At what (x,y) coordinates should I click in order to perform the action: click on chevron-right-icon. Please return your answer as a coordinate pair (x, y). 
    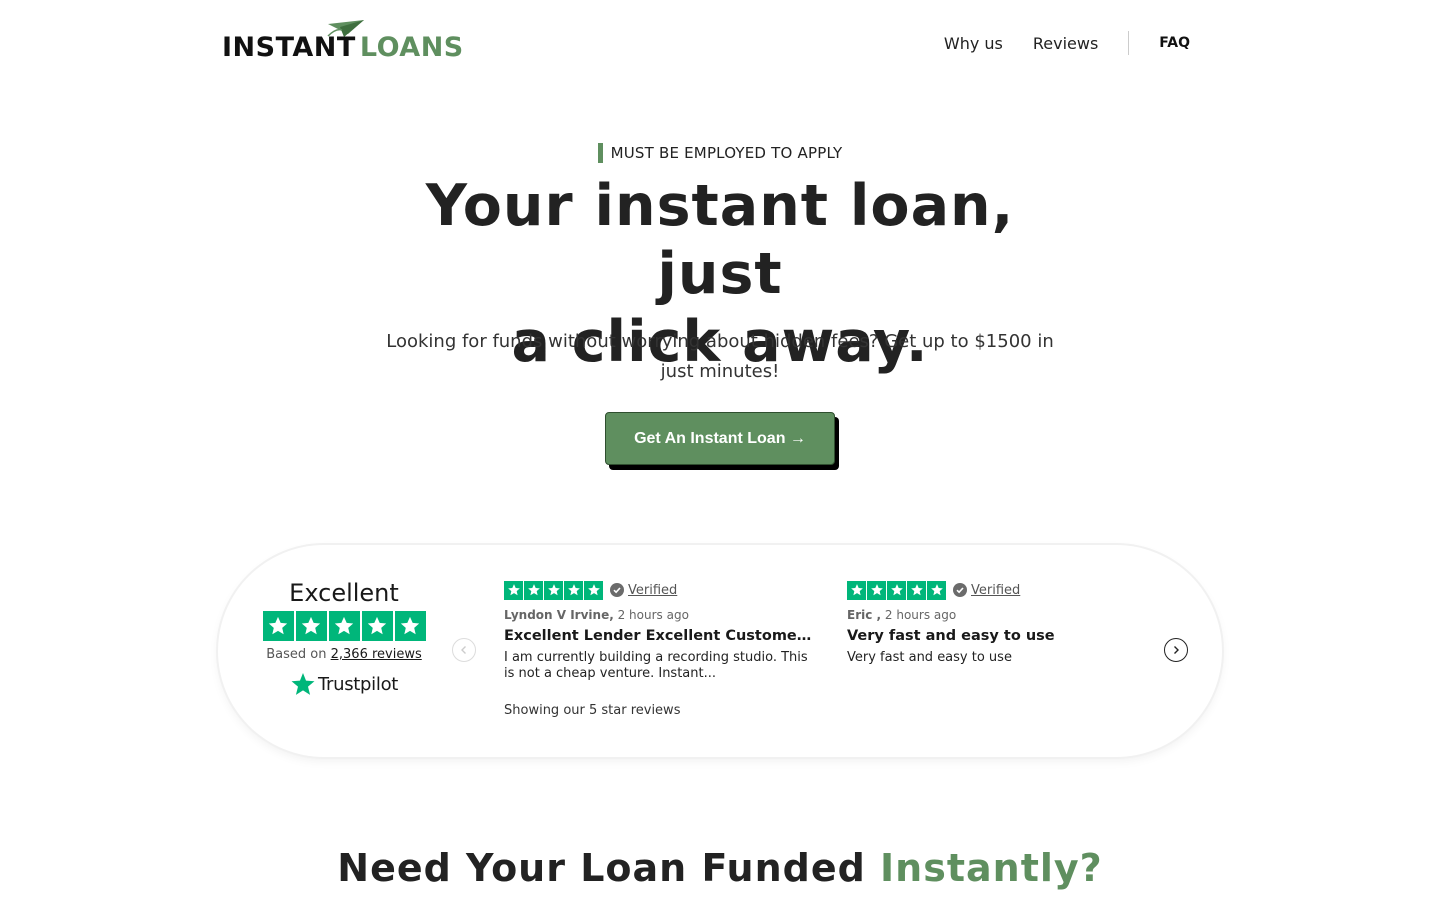
    Looking at the image, I should click on (1176, 650).